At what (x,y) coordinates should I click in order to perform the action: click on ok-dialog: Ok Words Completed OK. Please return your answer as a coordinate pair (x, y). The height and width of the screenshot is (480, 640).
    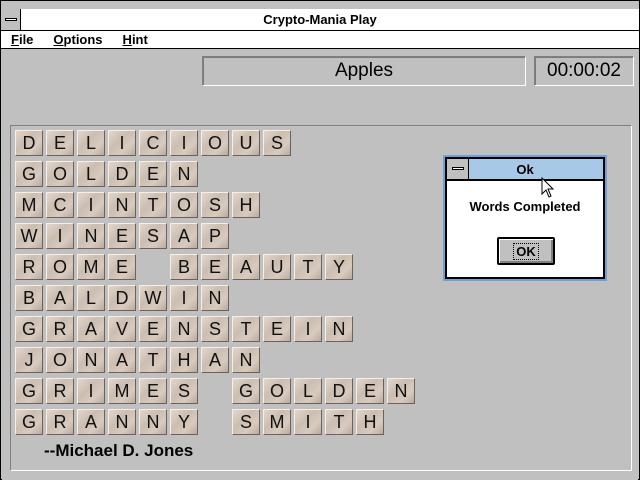
    Looking at the image, I should click on (525, 218).